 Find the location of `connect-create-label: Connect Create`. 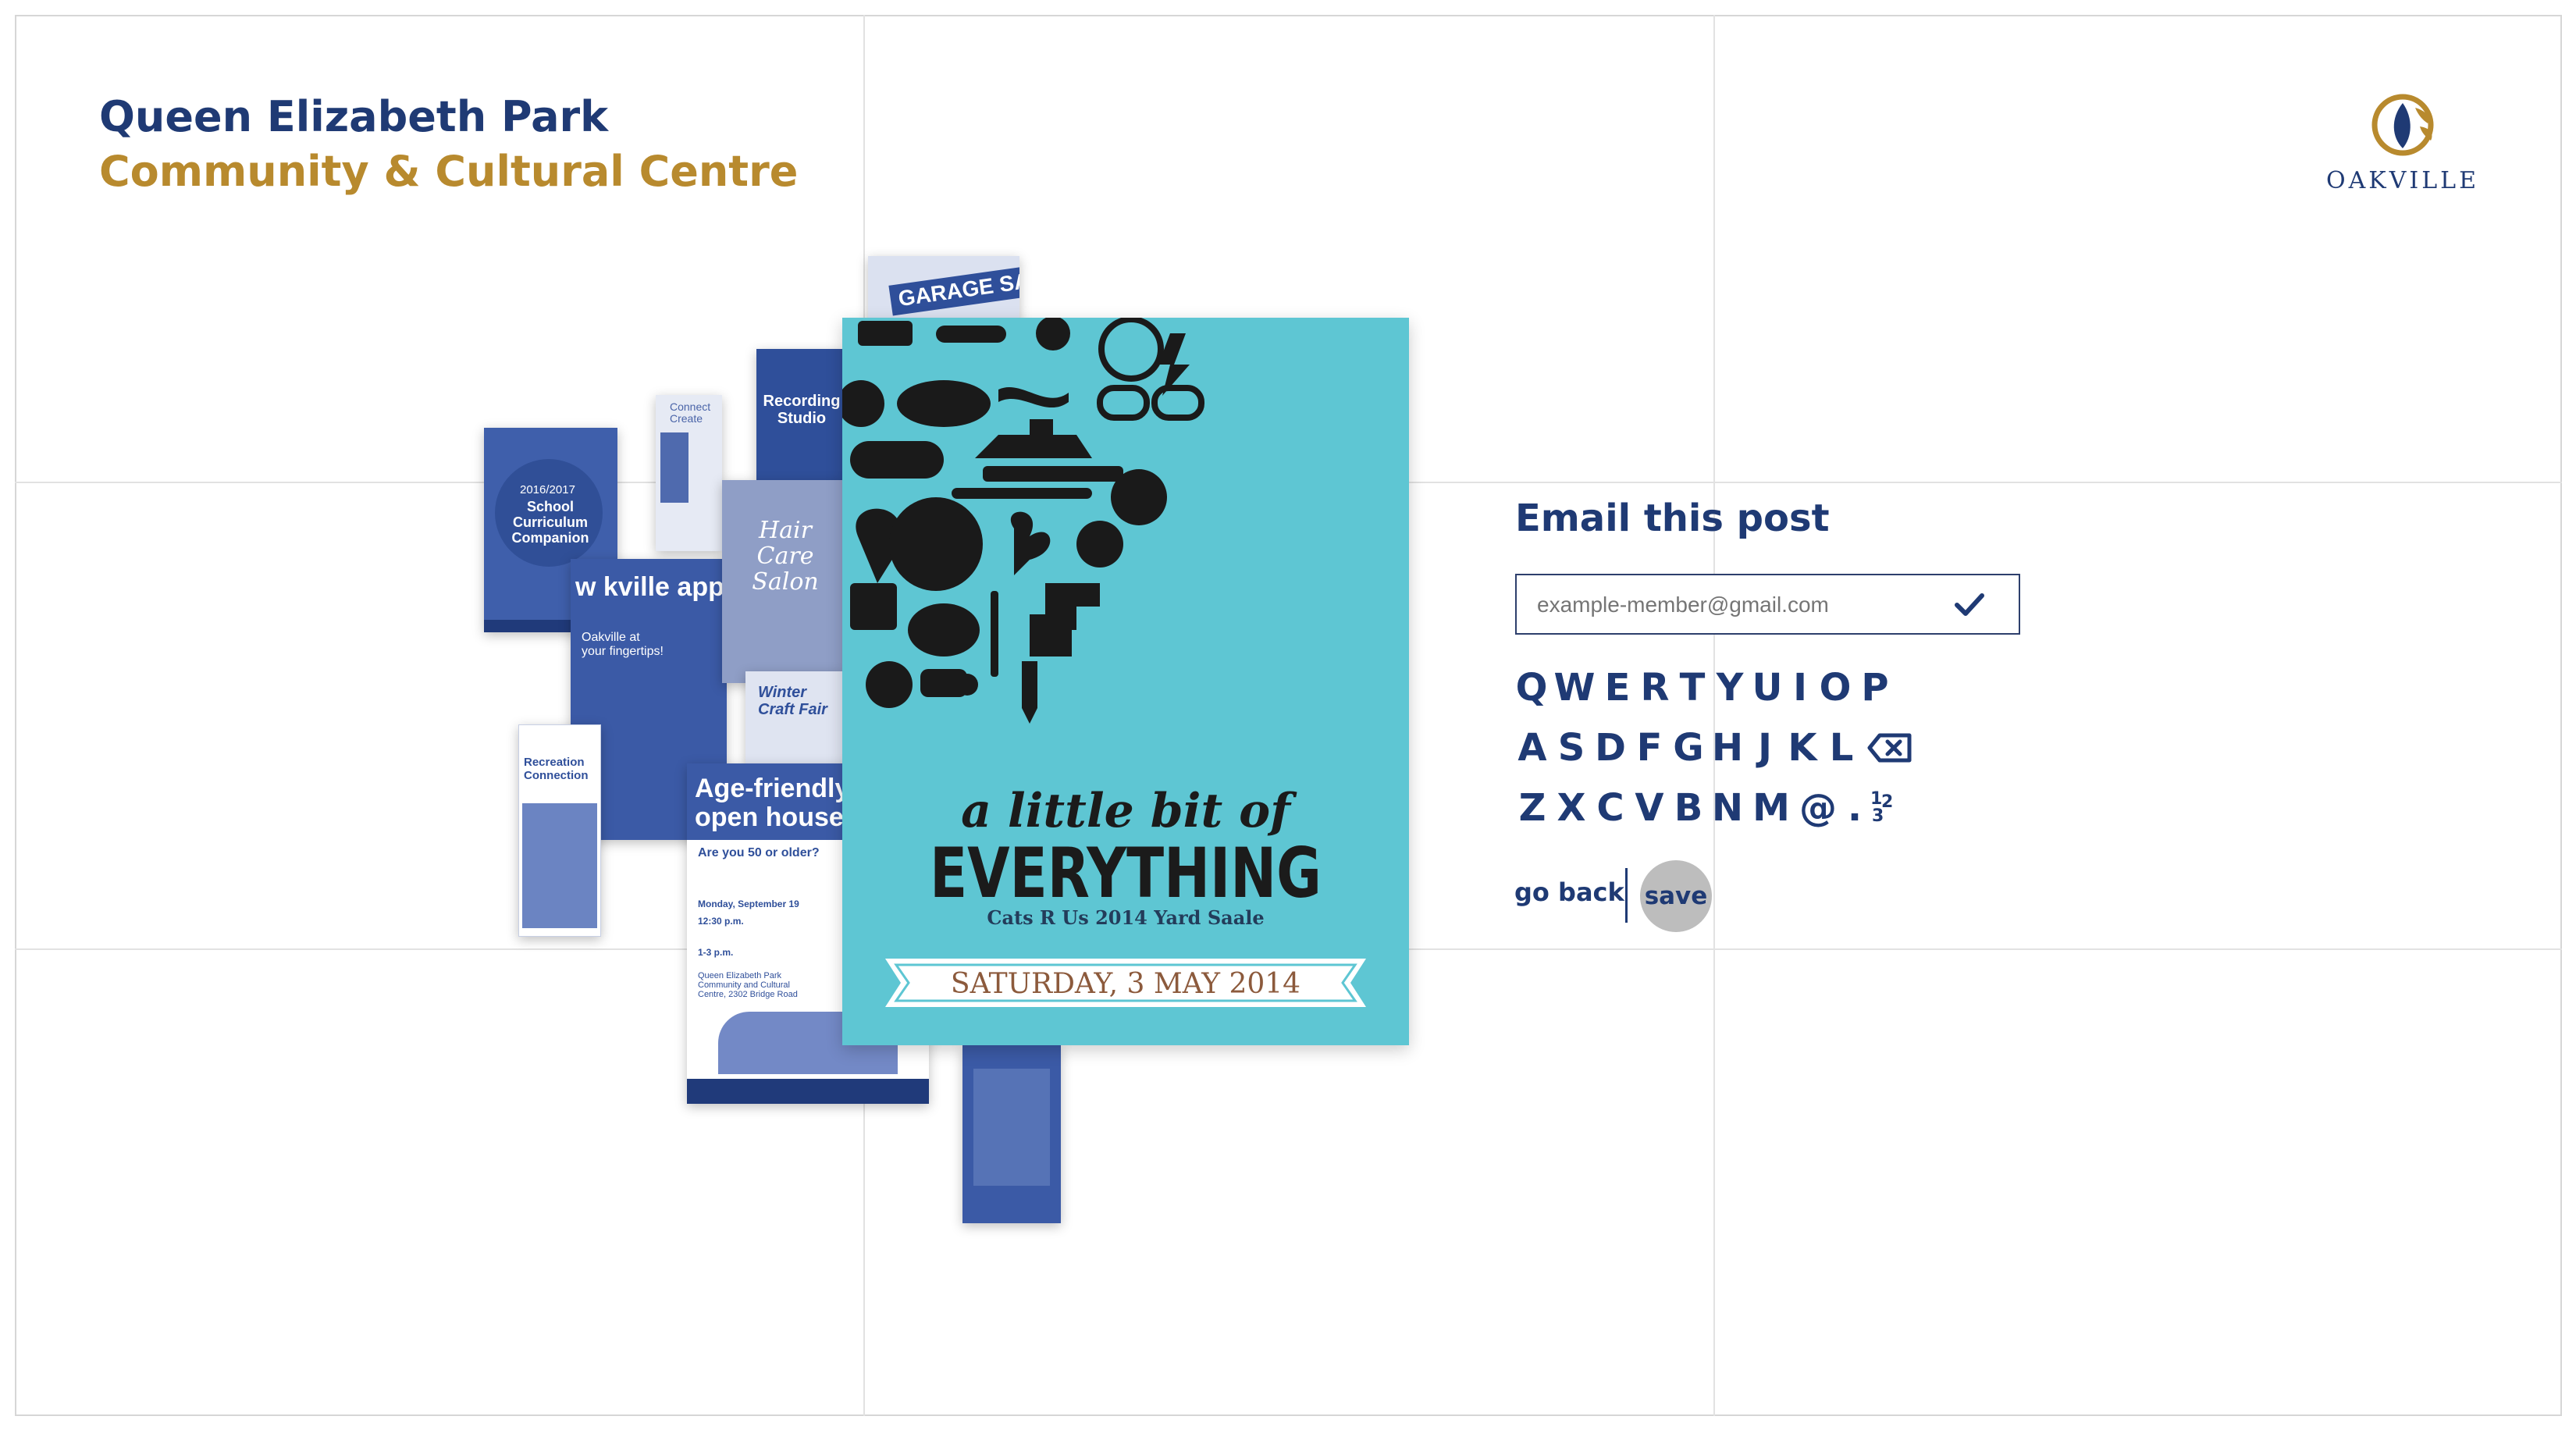

connect-create-label: Connect Create is located at coordinates (690, 412).